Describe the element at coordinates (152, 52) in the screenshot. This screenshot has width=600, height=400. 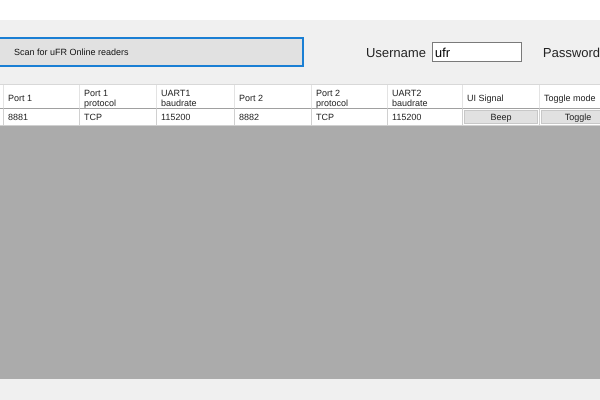
I see `scan-button: Scan for uFR Online readers` at that location.